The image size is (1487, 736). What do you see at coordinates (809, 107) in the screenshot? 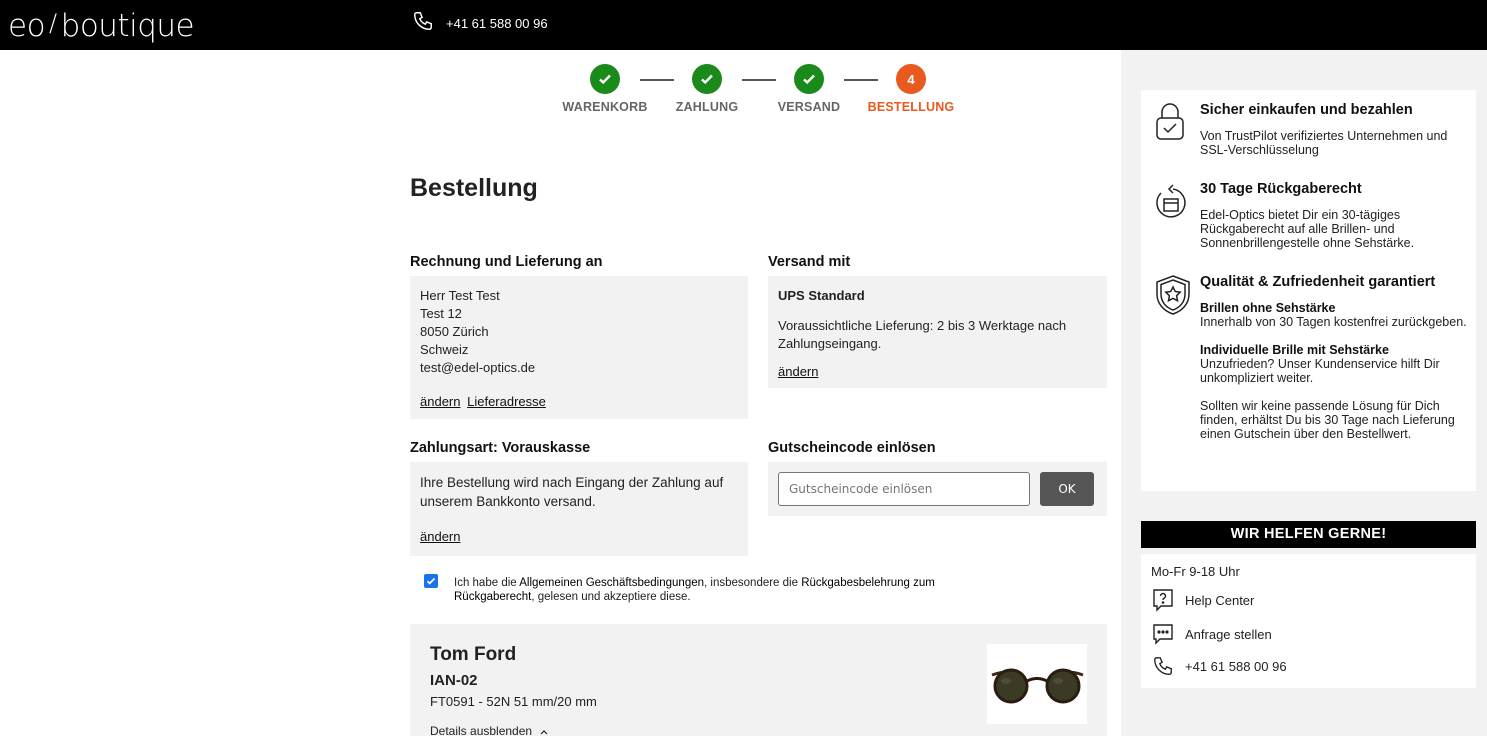
I see `step-label: VERSAND` at bounding box center [809, 107].